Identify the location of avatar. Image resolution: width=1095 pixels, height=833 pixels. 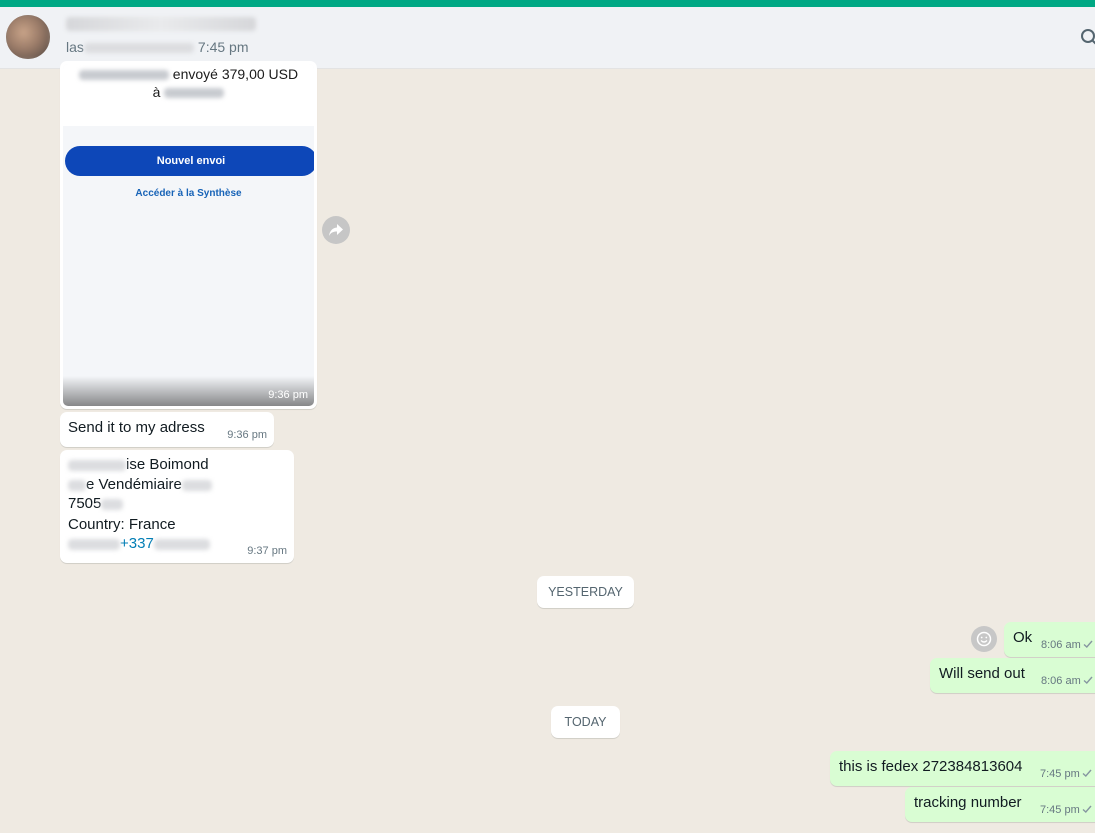
(28, 37).